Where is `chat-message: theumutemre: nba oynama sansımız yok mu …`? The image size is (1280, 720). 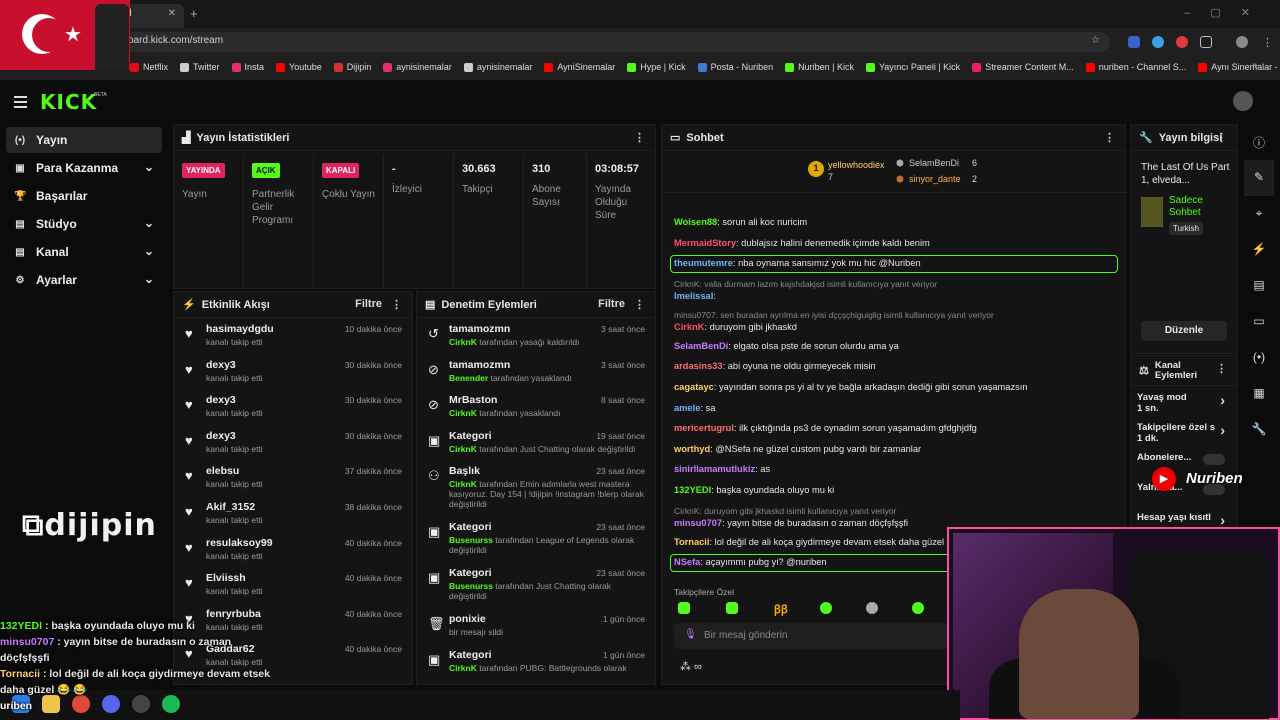 chat-message: theumutemre: nba oynama sansımız yok mu … is located at coordinates (797, 263).